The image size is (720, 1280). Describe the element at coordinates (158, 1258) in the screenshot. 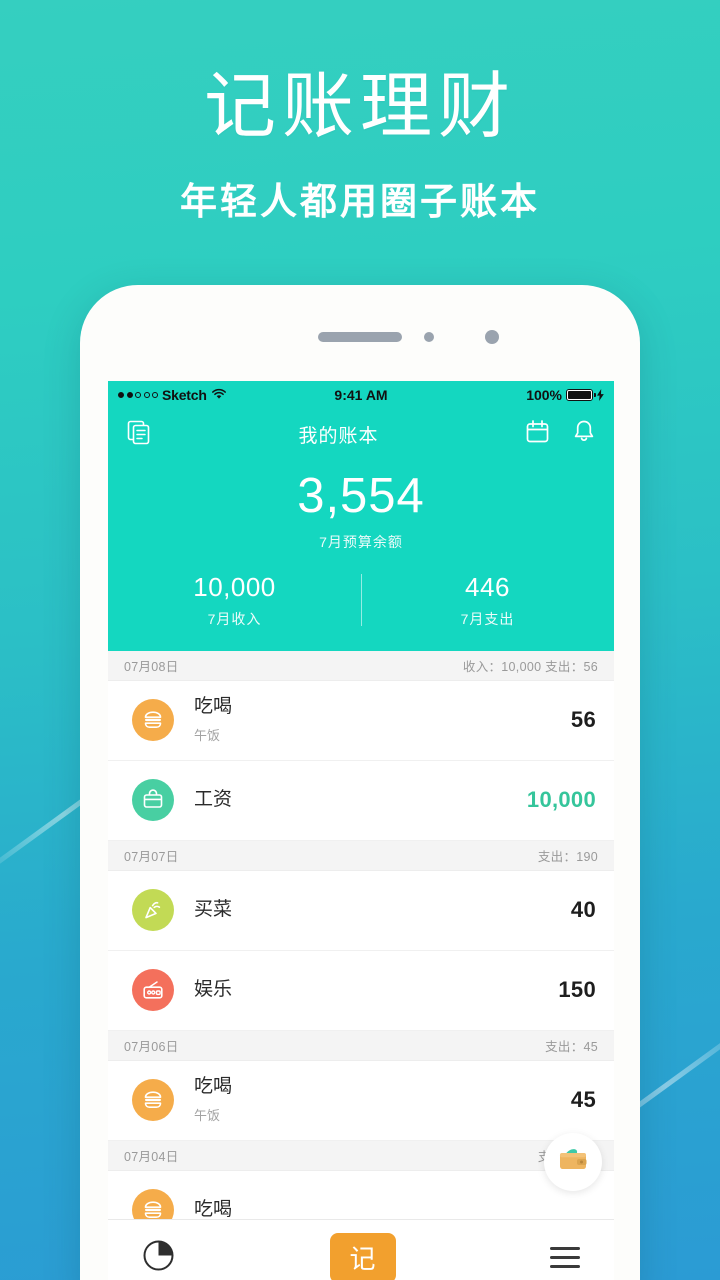

I see `pie-chart-icon` at that location.